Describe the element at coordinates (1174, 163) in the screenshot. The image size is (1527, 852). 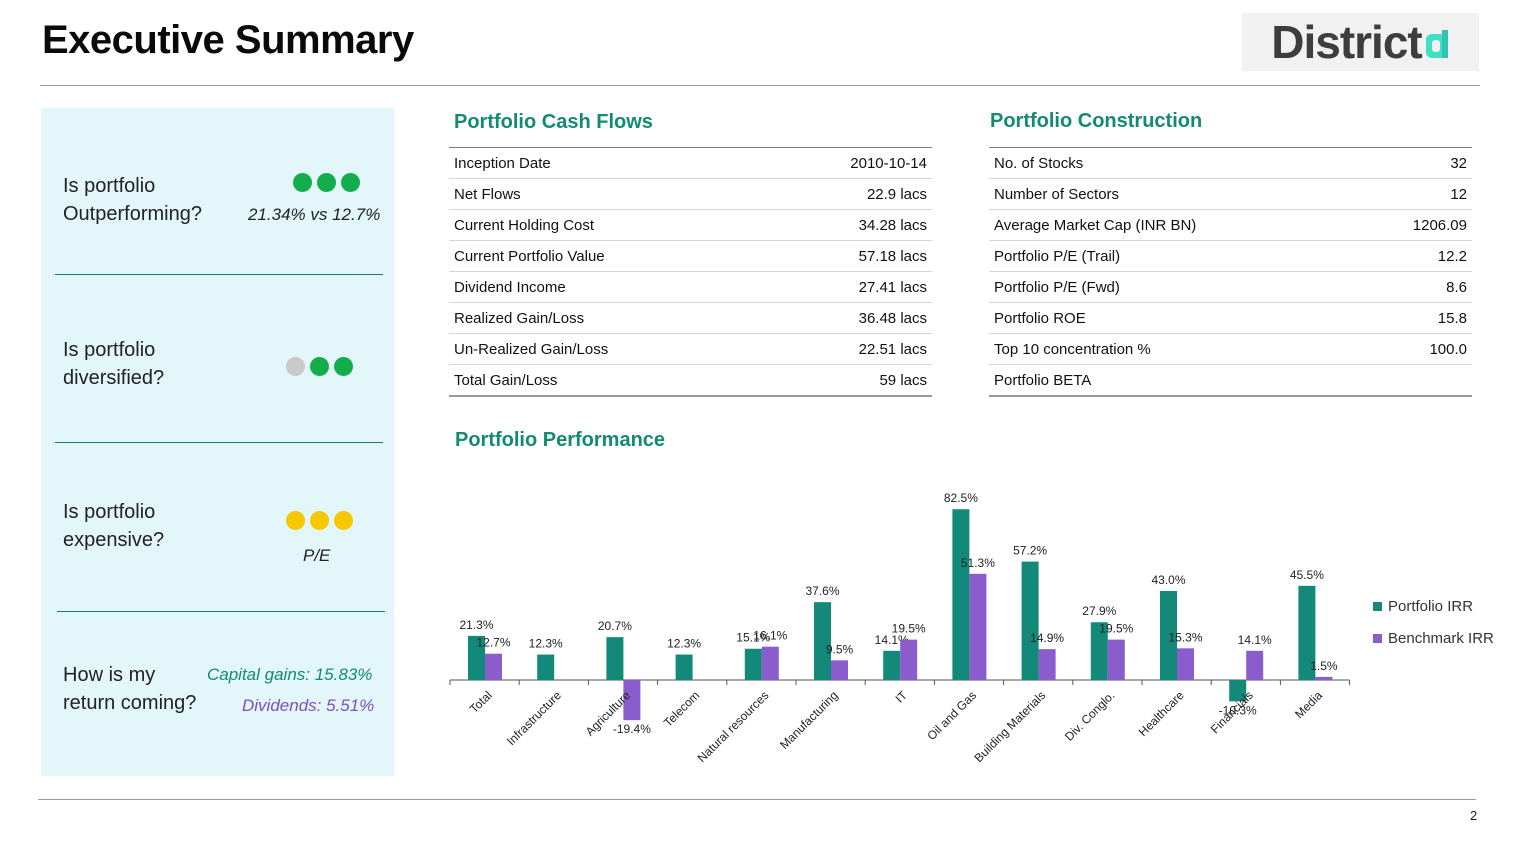
I see `row-label: No. of Stocks` at that location.